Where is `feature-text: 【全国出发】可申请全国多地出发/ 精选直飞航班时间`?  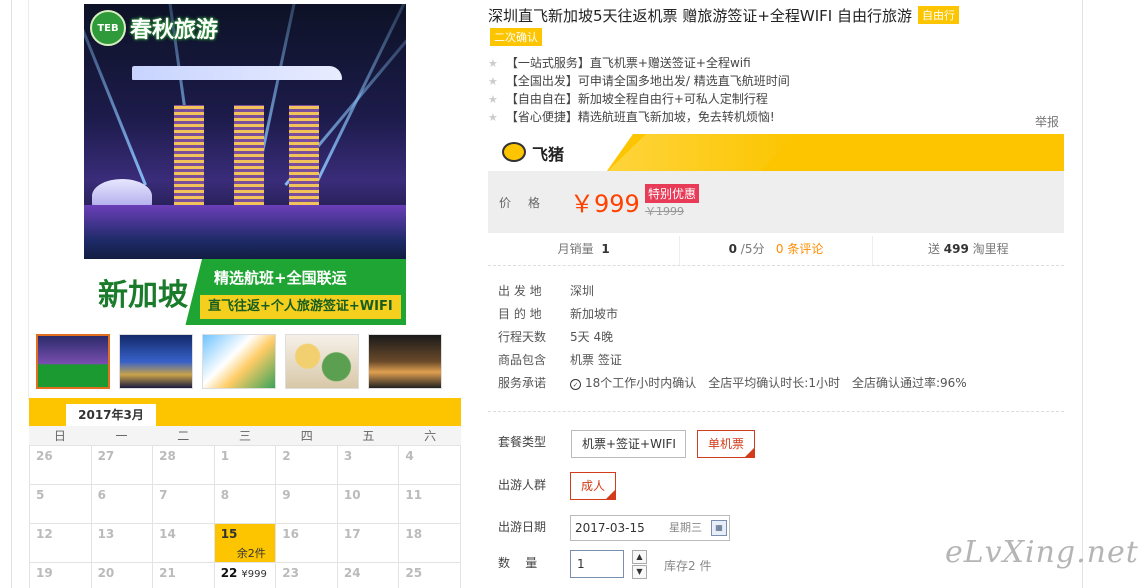 feature-text: 【全国出发】可申请全国多地出发/ 精选直飞航班时间 is located at coordinates (647, 81).